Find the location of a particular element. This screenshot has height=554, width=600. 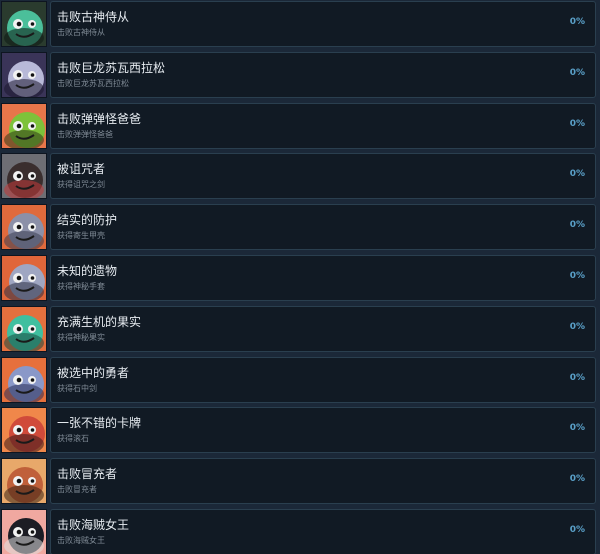

achievement-card: 击败海贼女王 击败海贼女王 0% is located at coordinates (323, 531).